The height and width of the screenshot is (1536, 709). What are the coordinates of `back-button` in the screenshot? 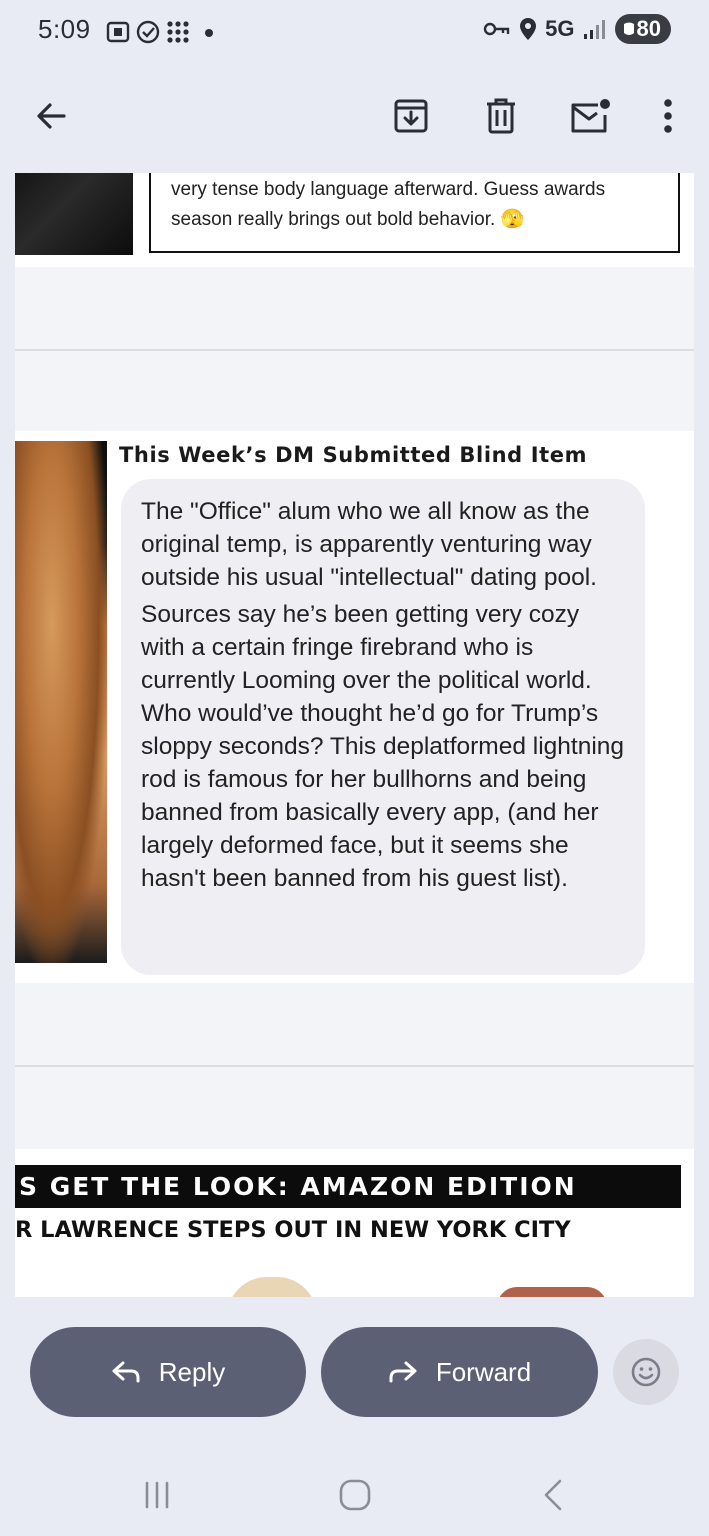 It's located at (51, 116).